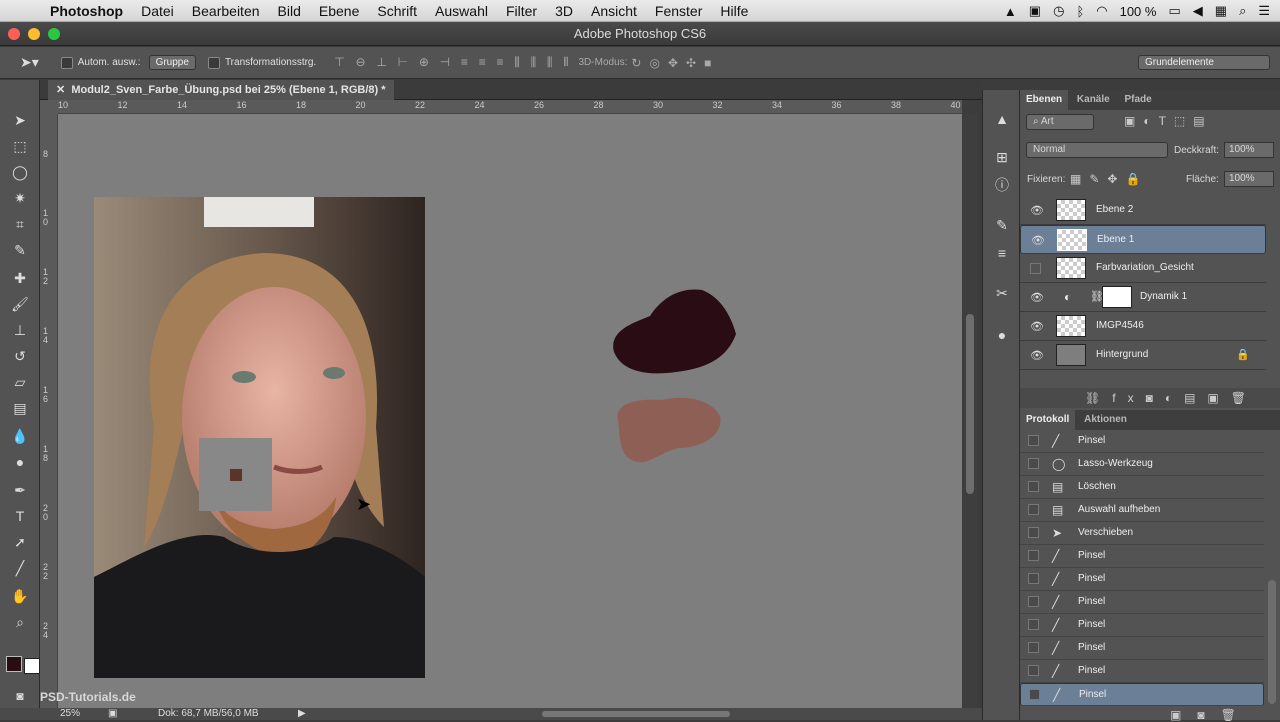 This screenshot has width=1280, height=722. What do you see at coordinates (1142, 487) in the screenshot?
I see `history-item: ▤ Löschen` at bounding box center [1142, 487].